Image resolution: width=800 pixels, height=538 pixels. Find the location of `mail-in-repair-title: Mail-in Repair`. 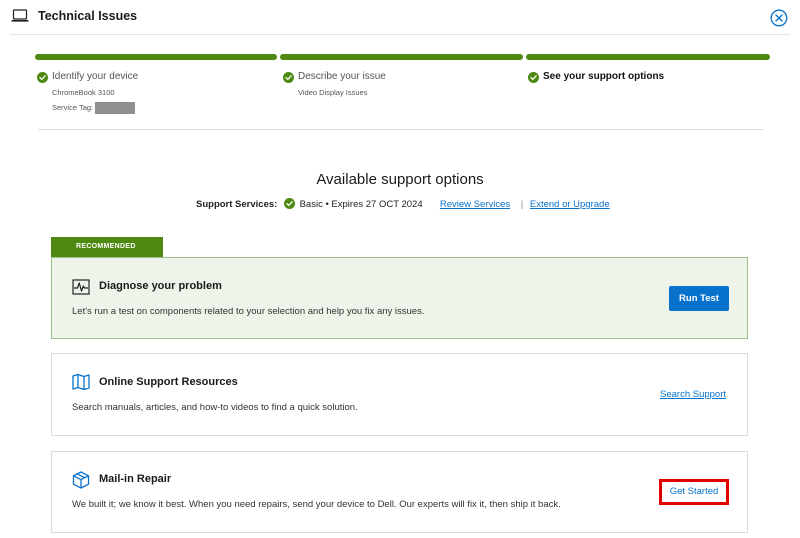

mail-in-repair-title: Mail-in Repair is located at coordinates (135, 479).